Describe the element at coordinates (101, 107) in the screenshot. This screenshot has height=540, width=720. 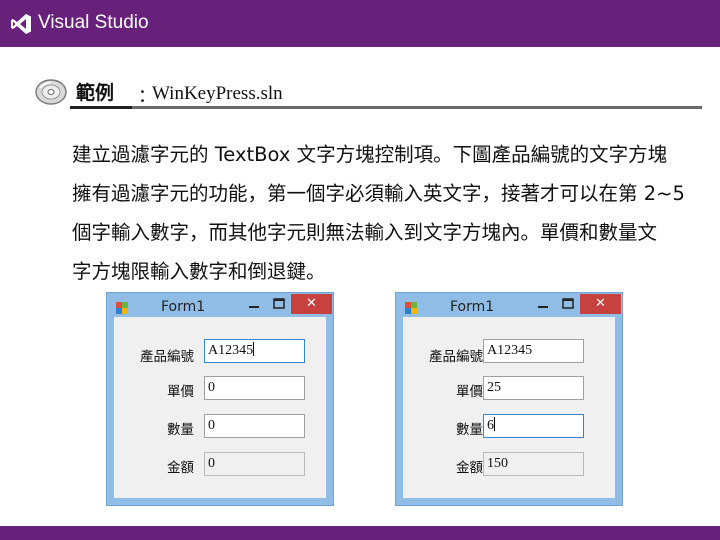
I see `heading-rule-accent` at that location.